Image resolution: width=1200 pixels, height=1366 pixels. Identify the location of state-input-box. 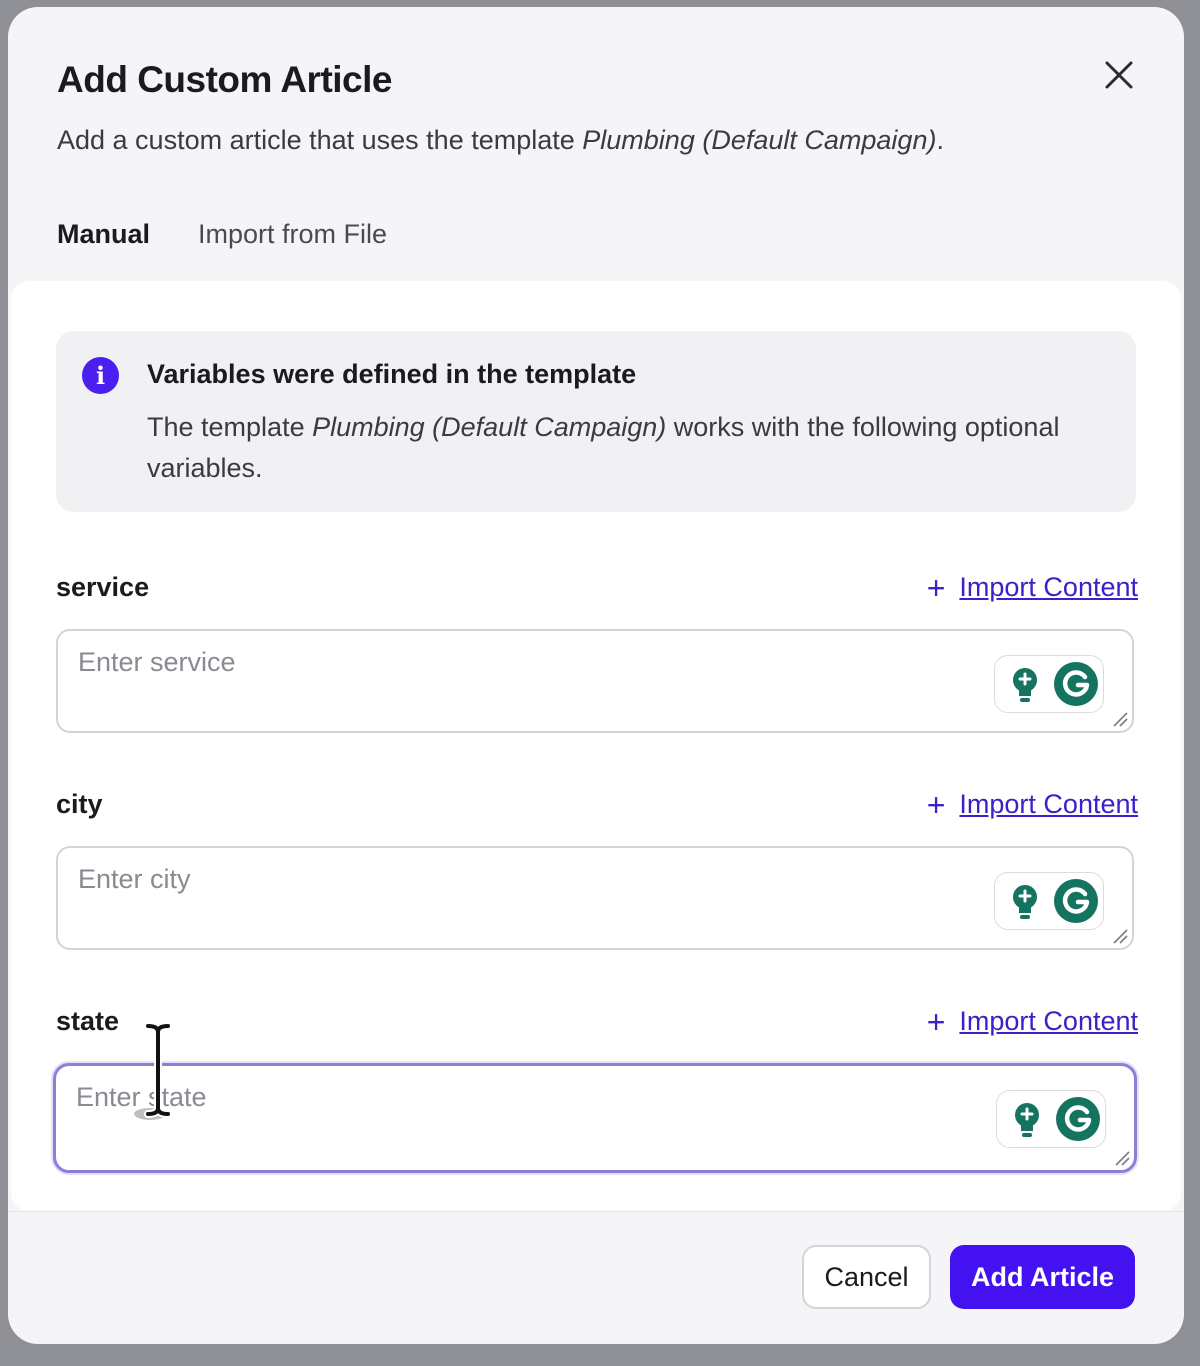
(595, 1118).